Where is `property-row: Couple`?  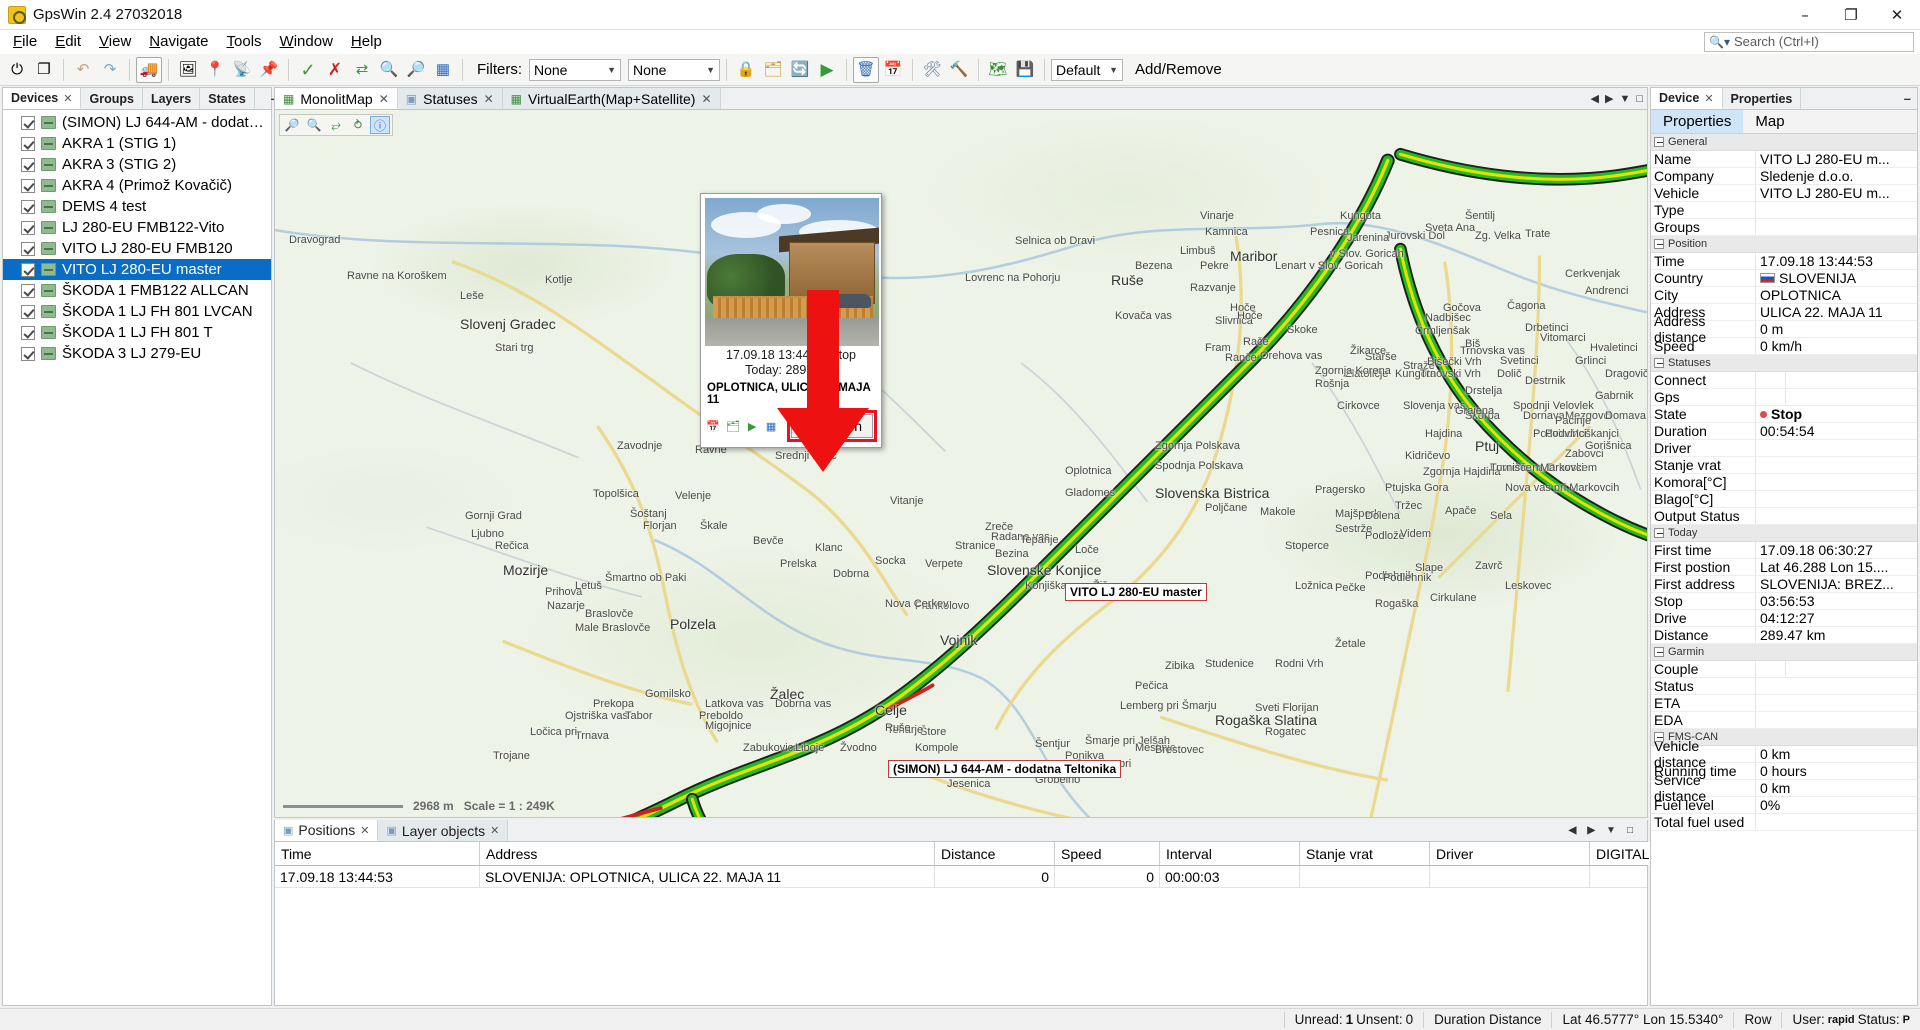
property-row: Couple is located at coordinates (1784, 669).